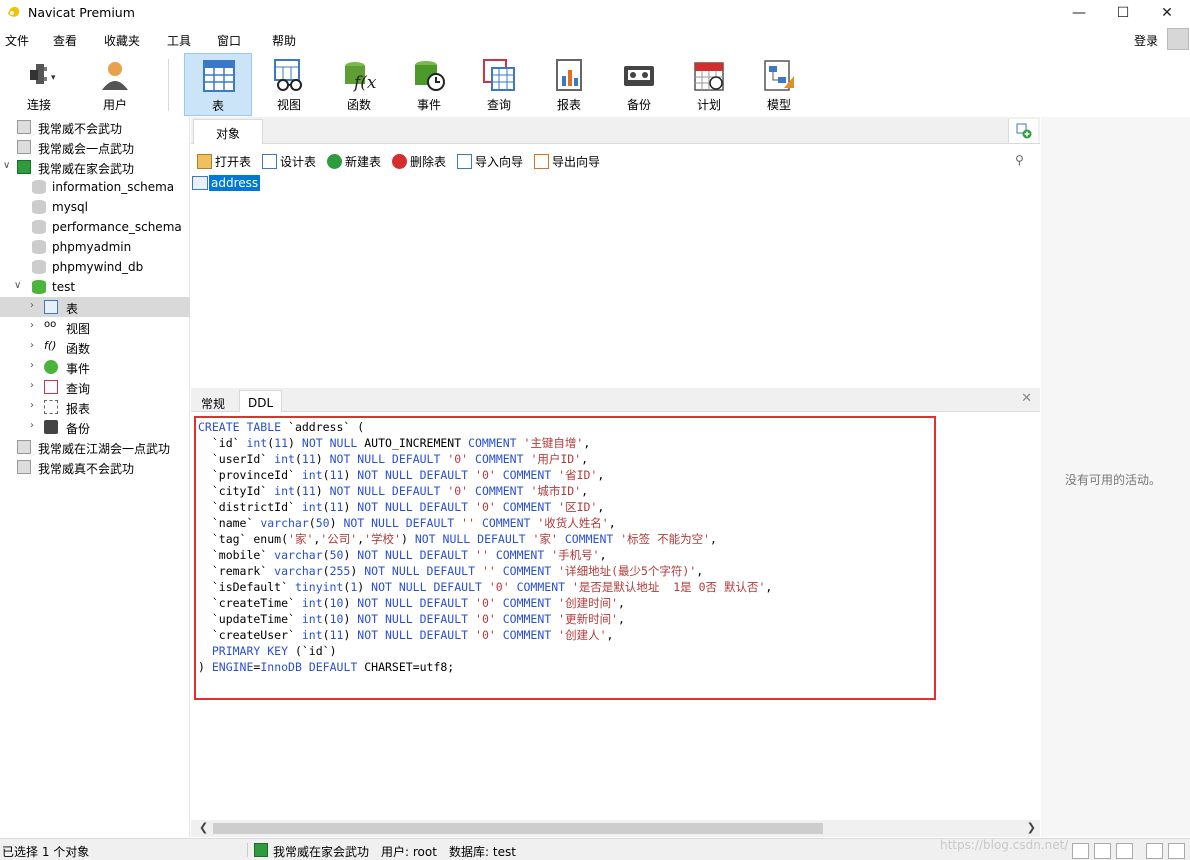 Image resolution: width=1190 pixels, height=860 pixels. Describe the element at coordinates (95, 407) in the screenshot. I see `tree-reports: › 报表` at that location.